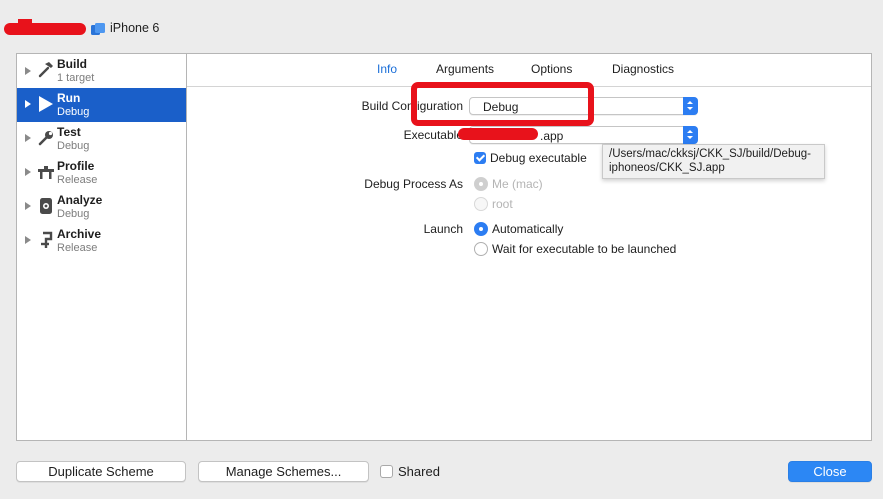 This screenshot has width=883, height=499. I want to click on action-subtitle: 1 target, so click(76, 78).